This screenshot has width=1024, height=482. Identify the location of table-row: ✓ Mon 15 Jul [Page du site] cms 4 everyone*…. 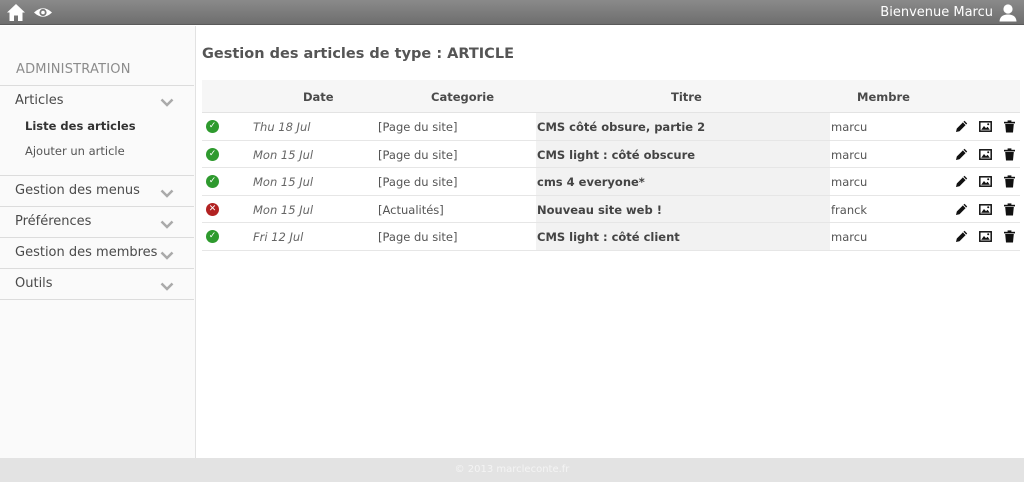
(611, 182).